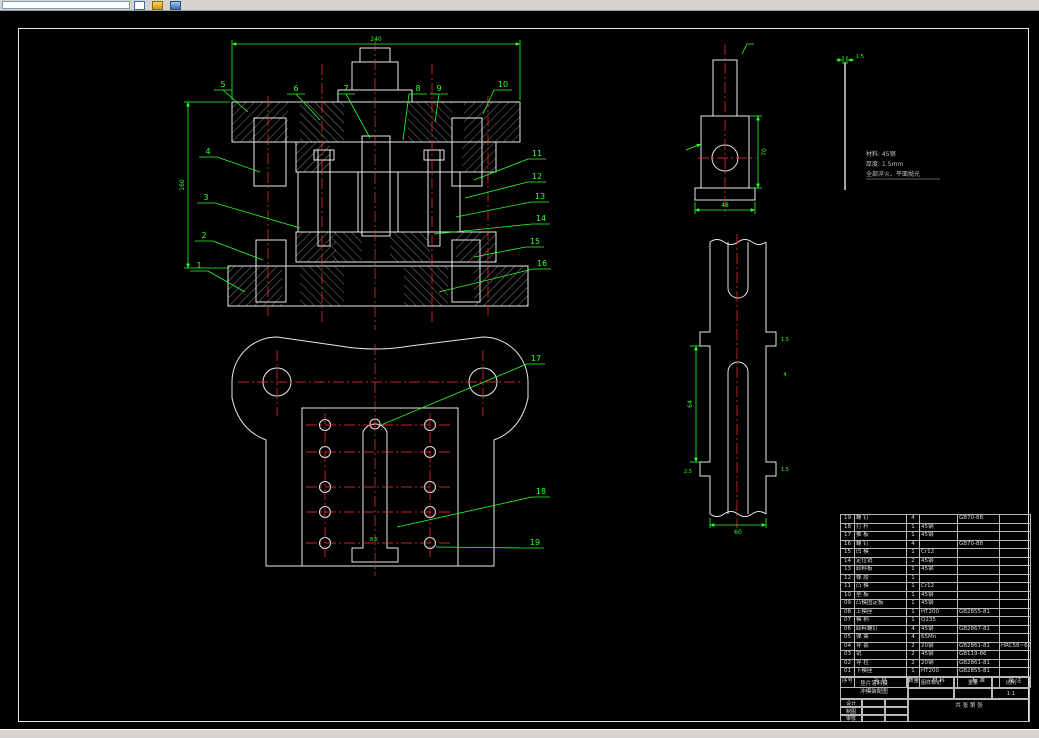  Describe the element at coordinates (880, 604) in the screenshot. I see `bom-name: 凸模固定板` at that location.